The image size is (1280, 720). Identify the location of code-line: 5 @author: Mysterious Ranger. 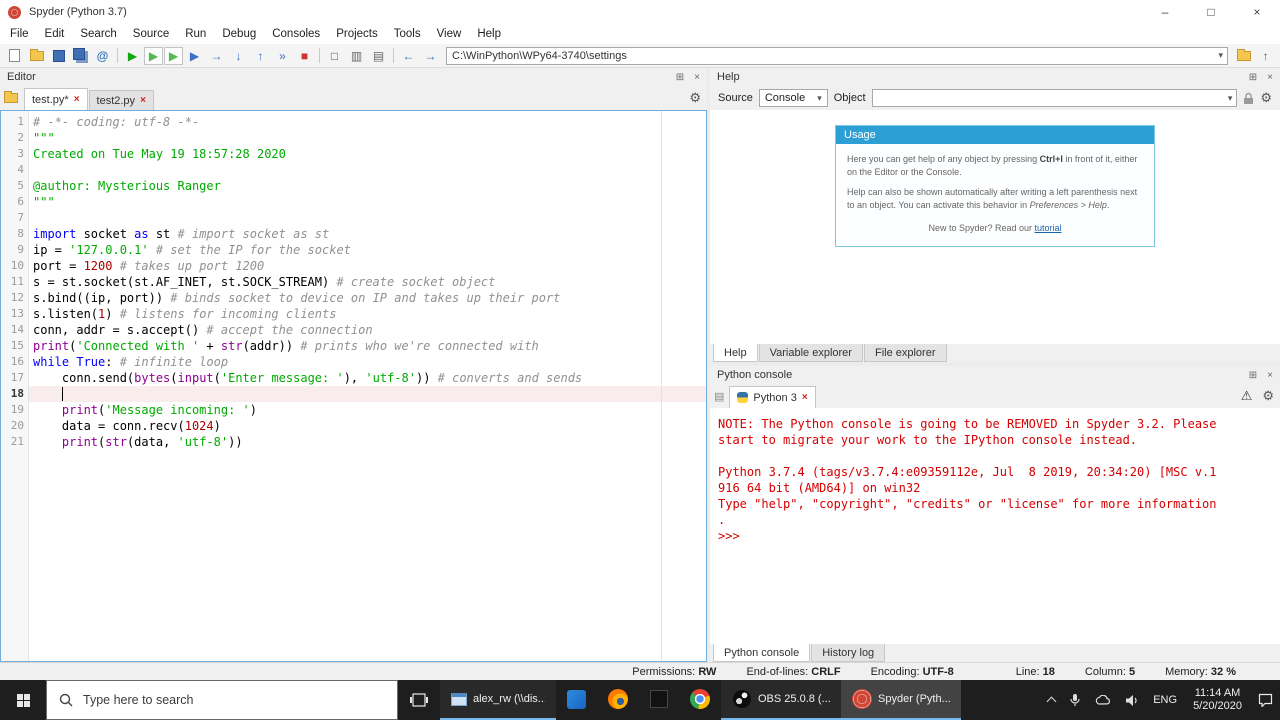
(353, 186).